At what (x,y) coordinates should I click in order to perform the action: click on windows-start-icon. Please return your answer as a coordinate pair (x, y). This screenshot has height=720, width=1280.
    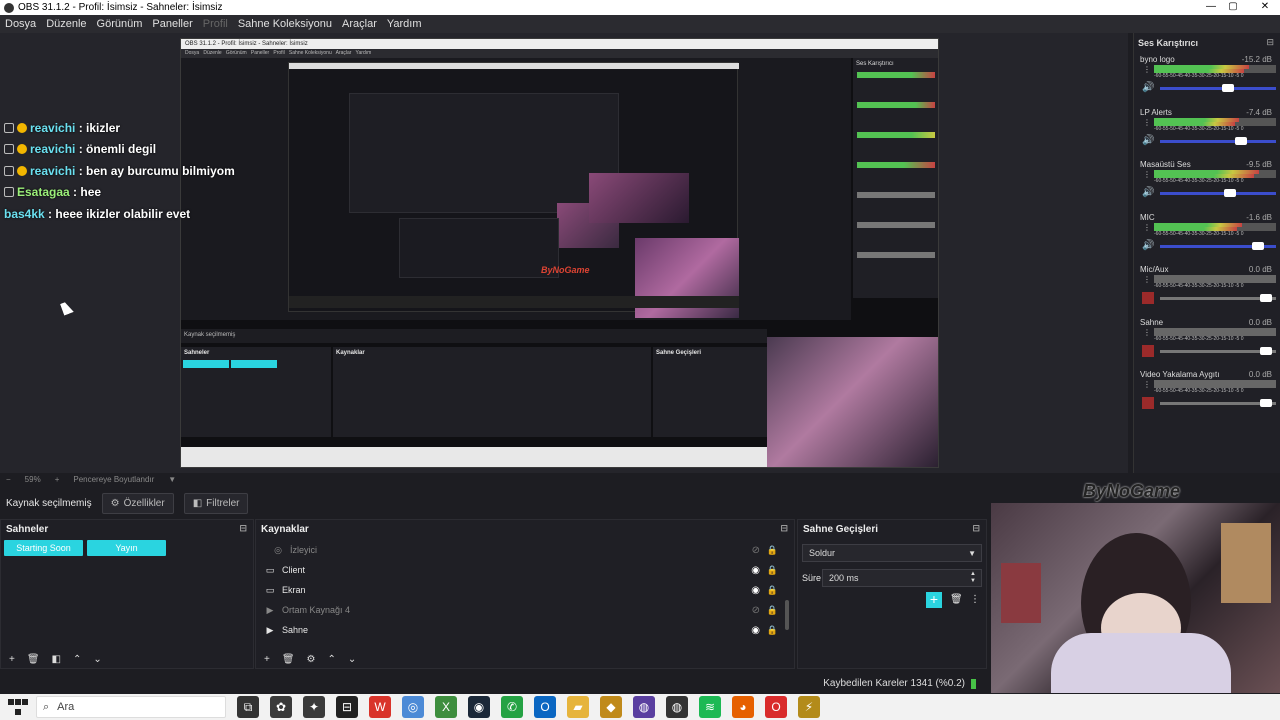
    Looking at the image, I should click on (18, 707).